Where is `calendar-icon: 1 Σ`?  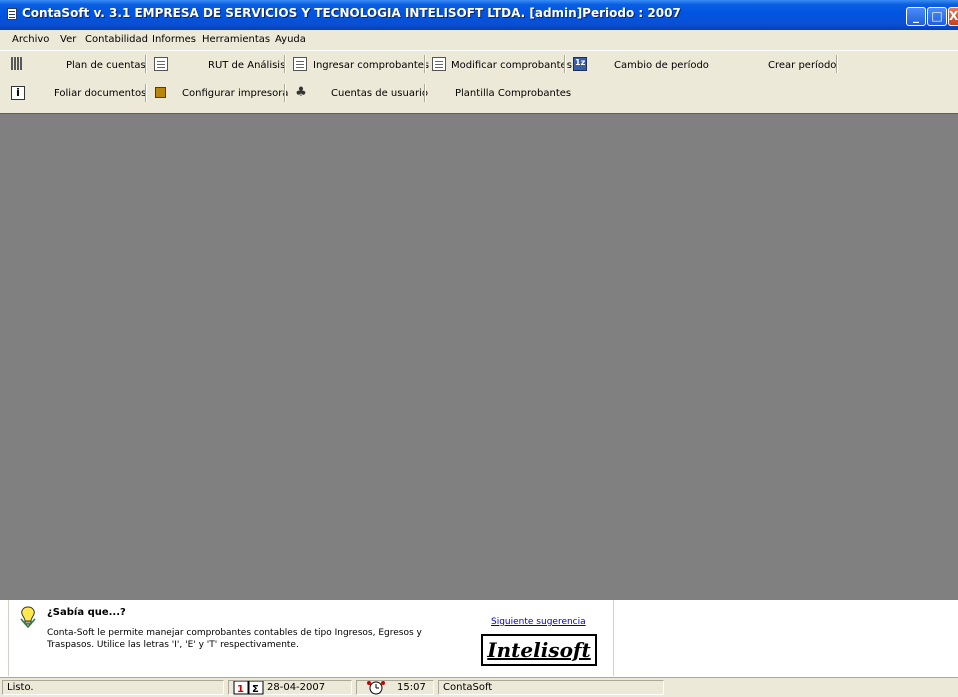 calendar-icon: 1 Σ is located at coordinates (248, 688).